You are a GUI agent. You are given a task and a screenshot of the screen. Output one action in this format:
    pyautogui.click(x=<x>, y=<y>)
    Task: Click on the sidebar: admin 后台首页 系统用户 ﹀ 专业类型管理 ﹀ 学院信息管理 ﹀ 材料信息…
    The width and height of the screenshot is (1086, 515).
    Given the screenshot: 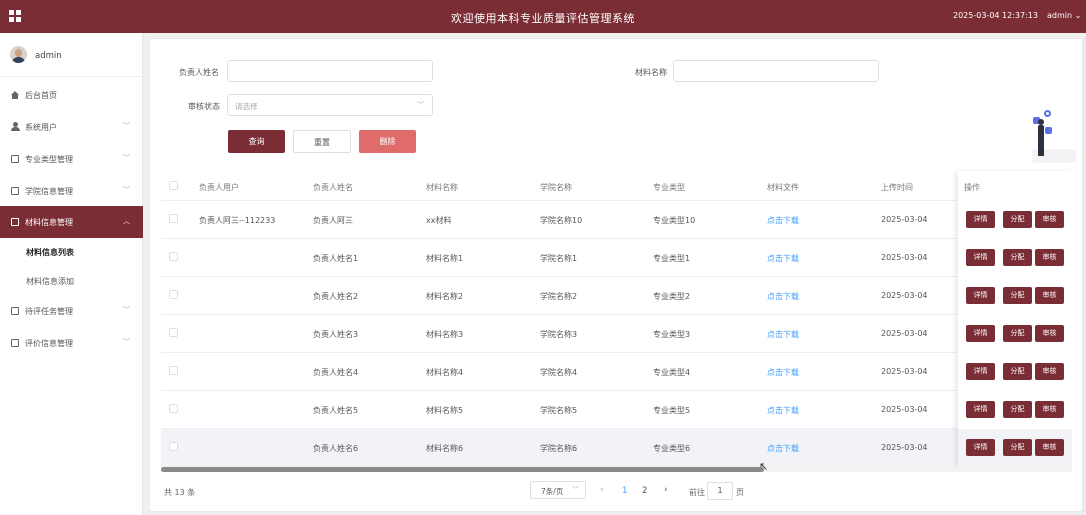 What is the action you would take?
    pyautogui.click(x=71, y=274)
    